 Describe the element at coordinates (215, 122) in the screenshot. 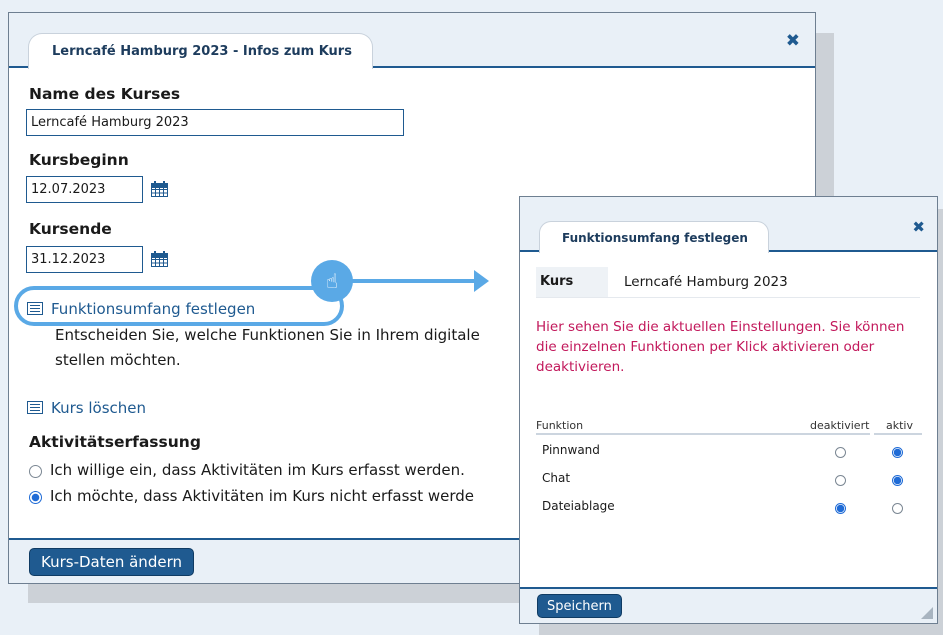

I see `course-name-input` at that location.